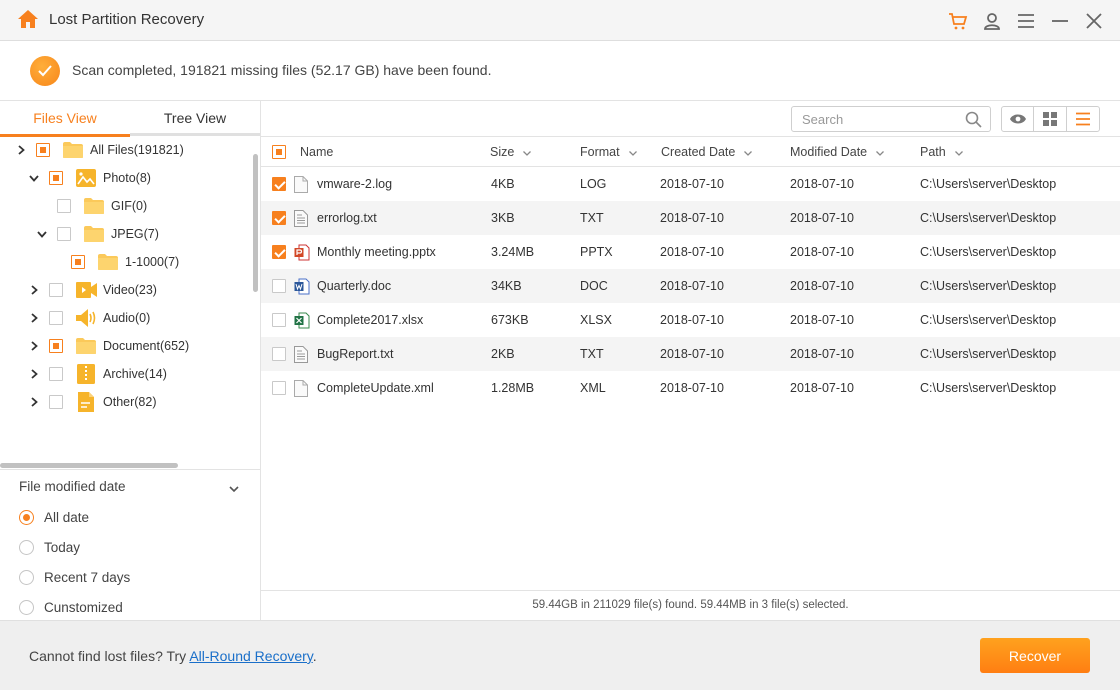  What do you see at coordinates (1026, 20) in the screenshot?
I see `menu-icon` at bounding box center [1026, 20].